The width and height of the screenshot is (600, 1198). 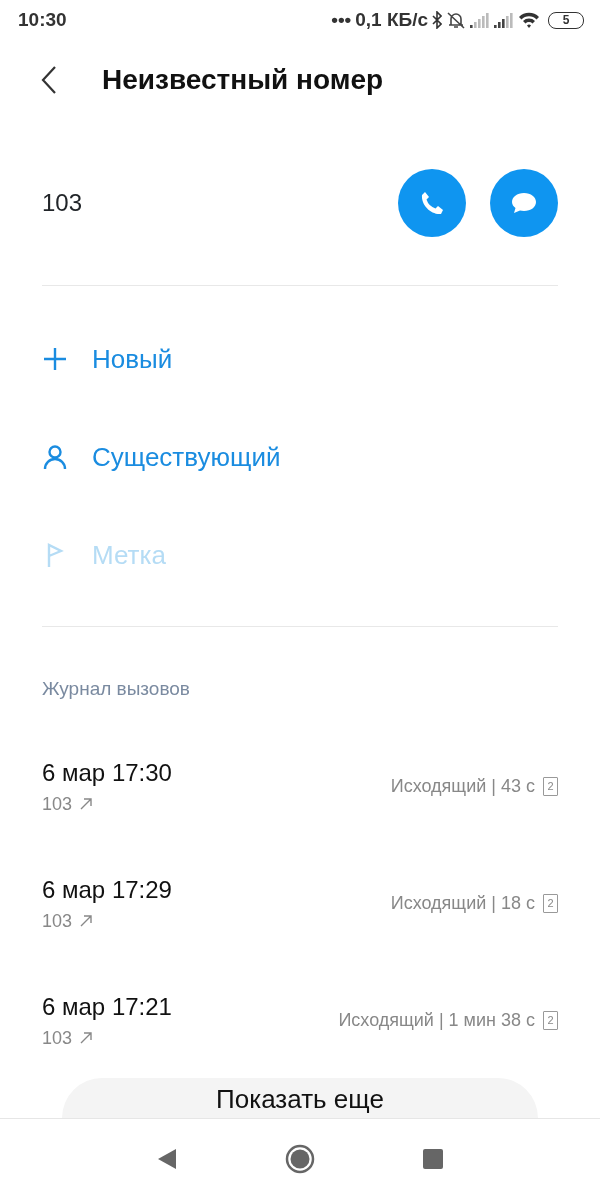 I want to click on square-icon, so click(x=433, y=1158).